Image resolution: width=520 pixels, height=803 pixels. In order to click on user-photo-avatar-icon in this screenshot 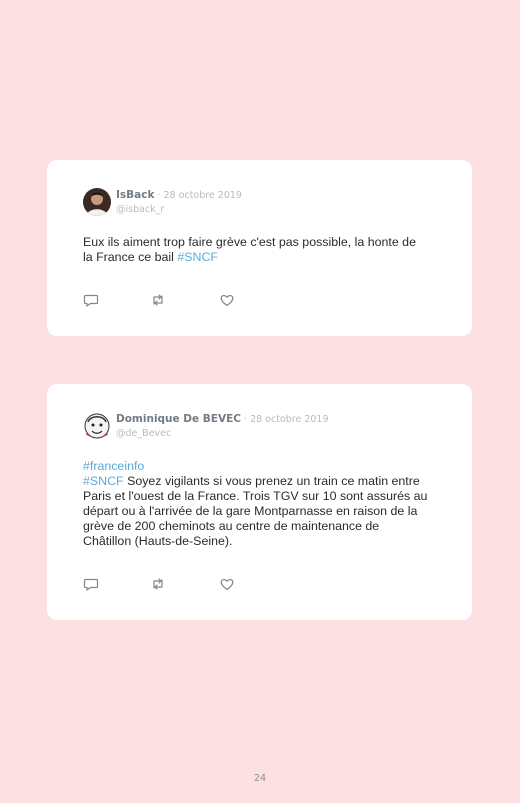, I will do `click(97, 202)`.